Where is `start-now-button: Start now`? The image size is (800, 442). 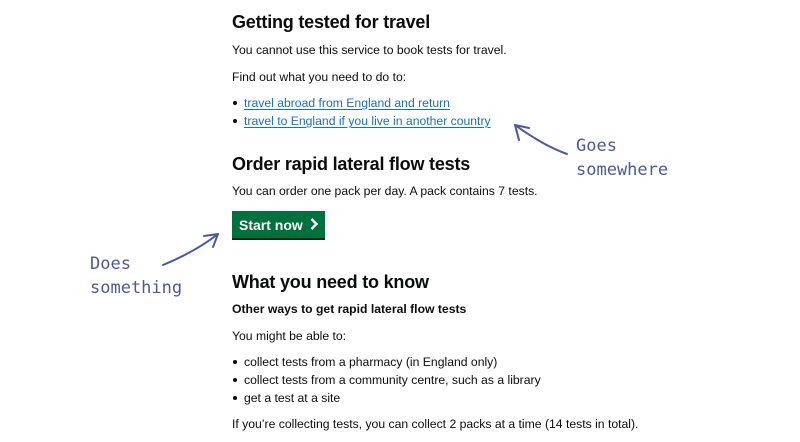 start-now-button: Start now is located at coordinates (278, 224).